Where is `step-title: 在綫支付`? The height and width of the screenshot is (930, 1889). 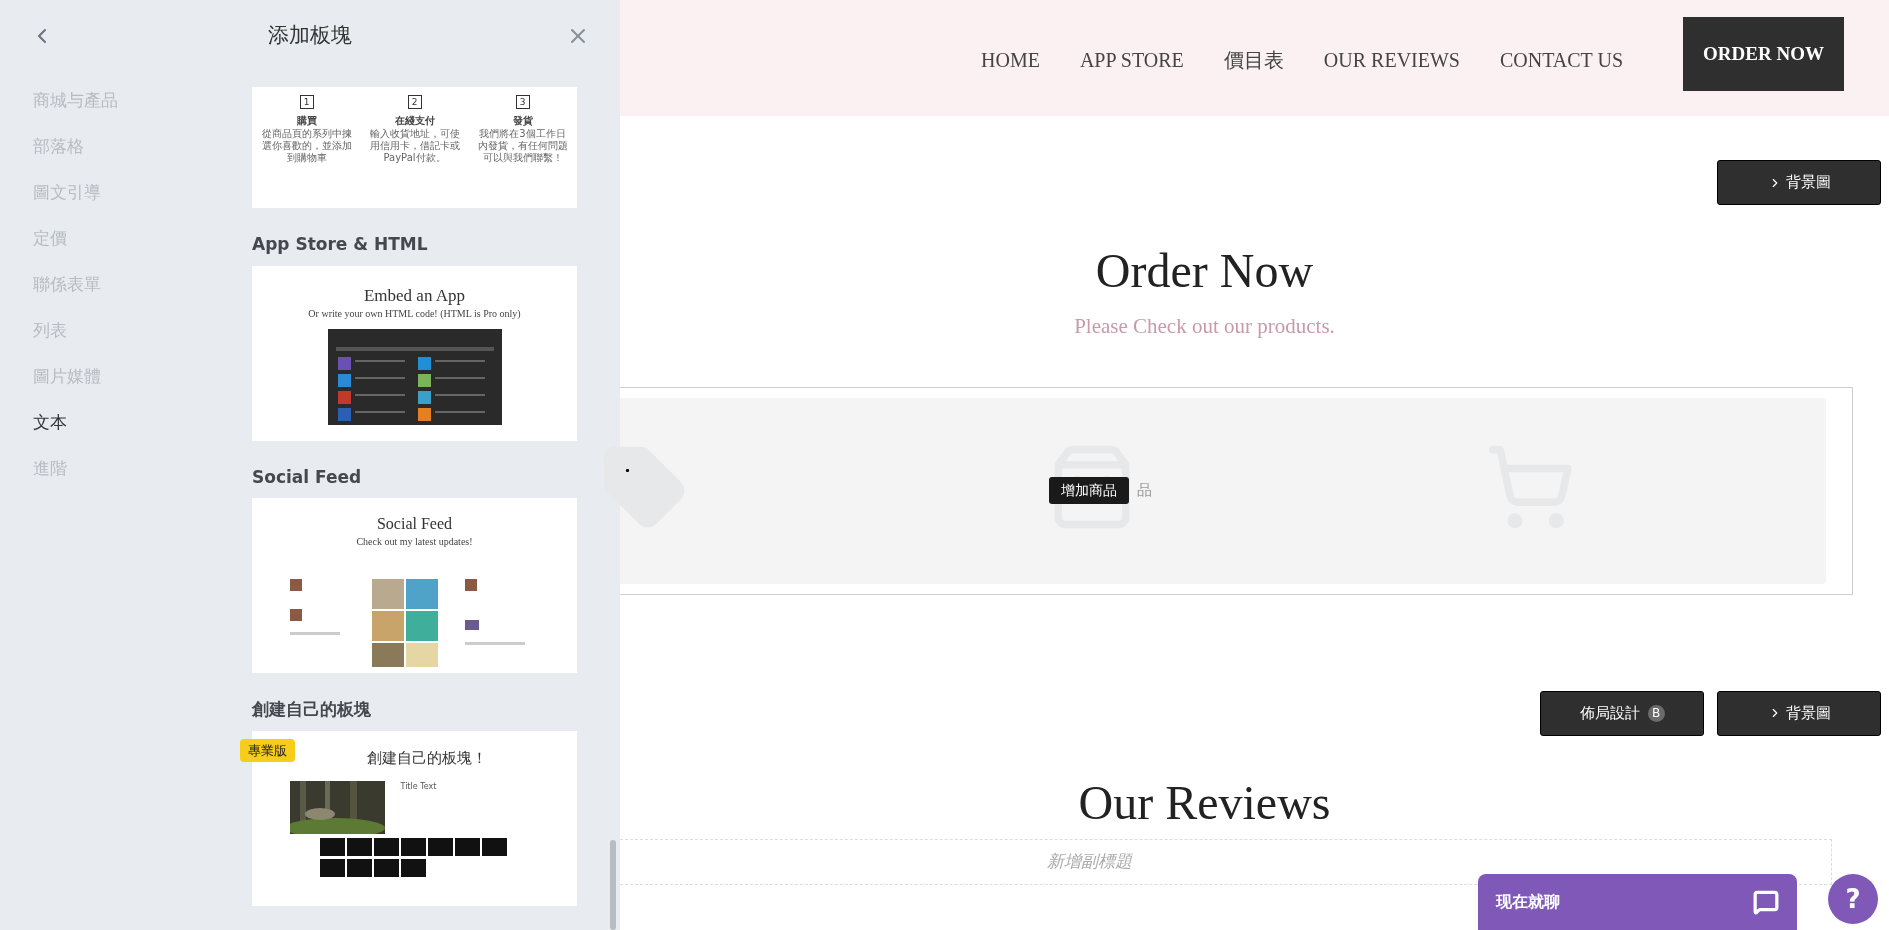 step-title: 在綫支付 is located at coordinates (414, 121).